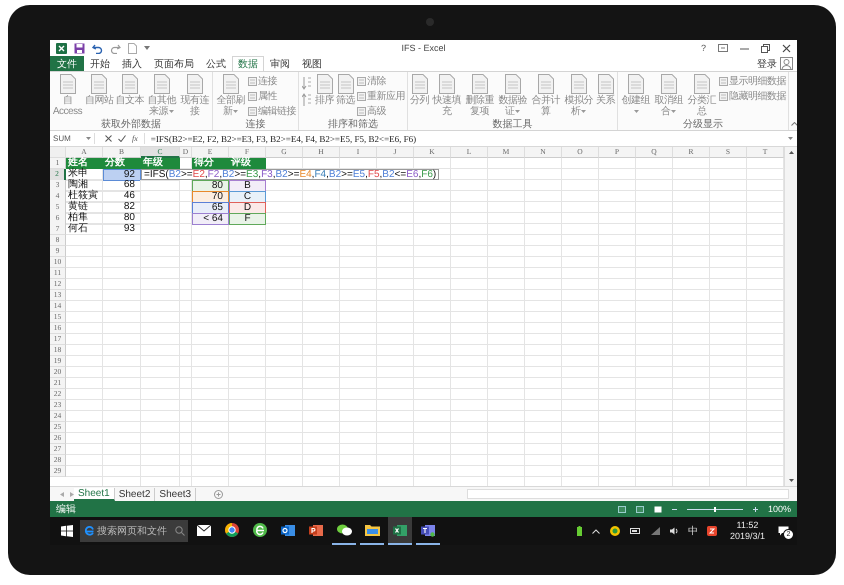 The image size is (844, 585). What do you see at coordinates (381, 81) in the screenshot?
I see `ribbon-small-button: 清除` at bounding box center [381, 81].